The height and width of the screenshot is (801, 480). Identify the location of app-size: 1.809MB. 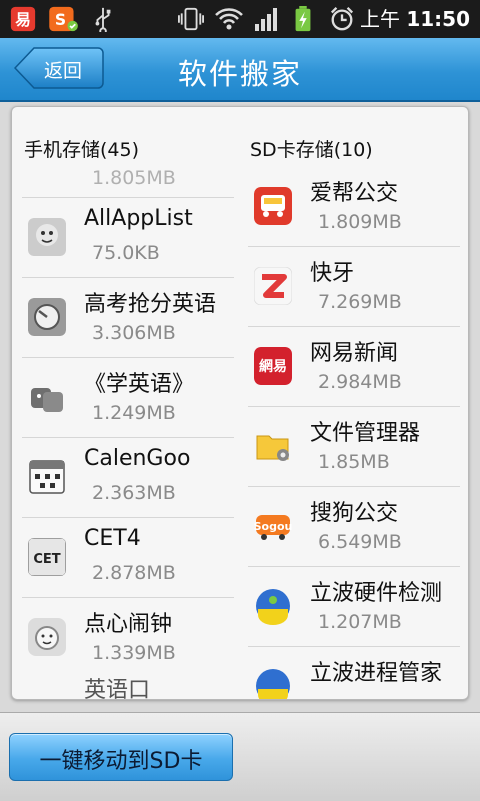
(360, 222).